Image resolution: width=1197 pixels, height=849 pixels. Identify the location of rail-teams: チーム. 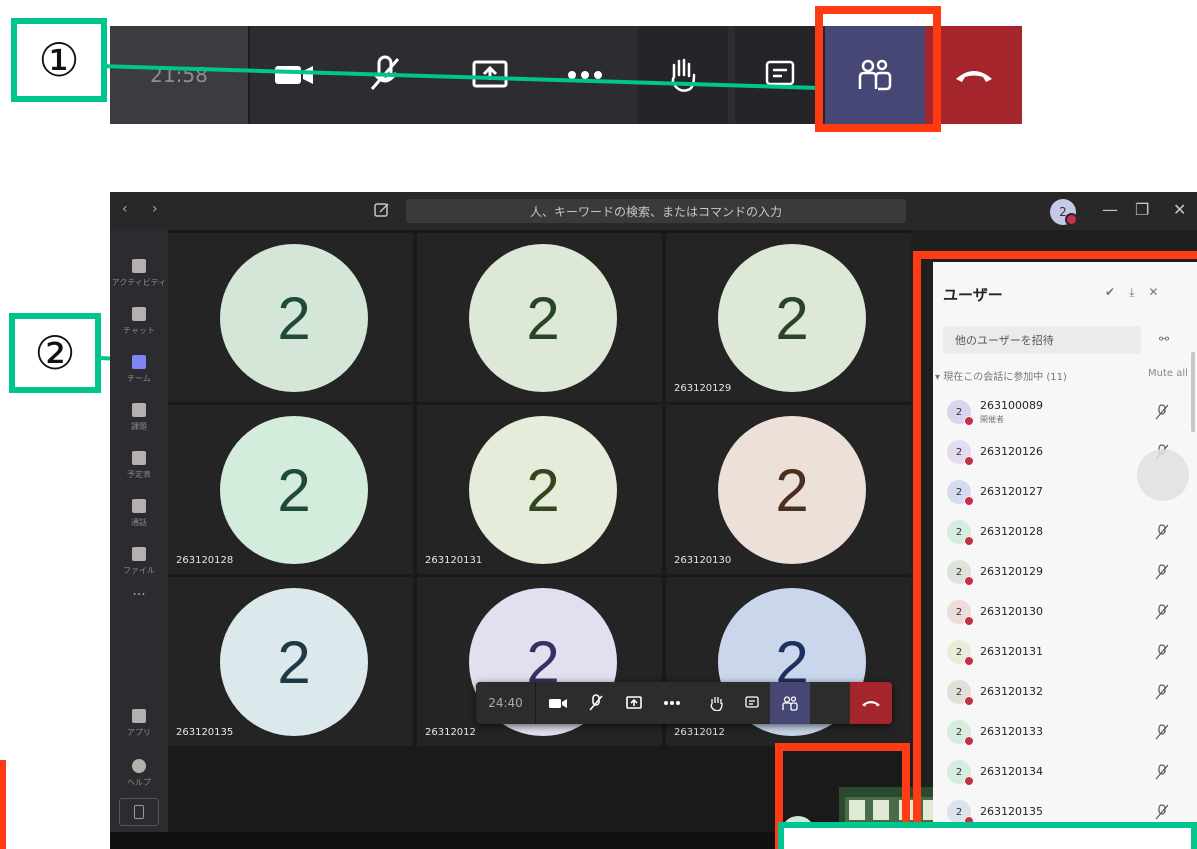
(139, 369).